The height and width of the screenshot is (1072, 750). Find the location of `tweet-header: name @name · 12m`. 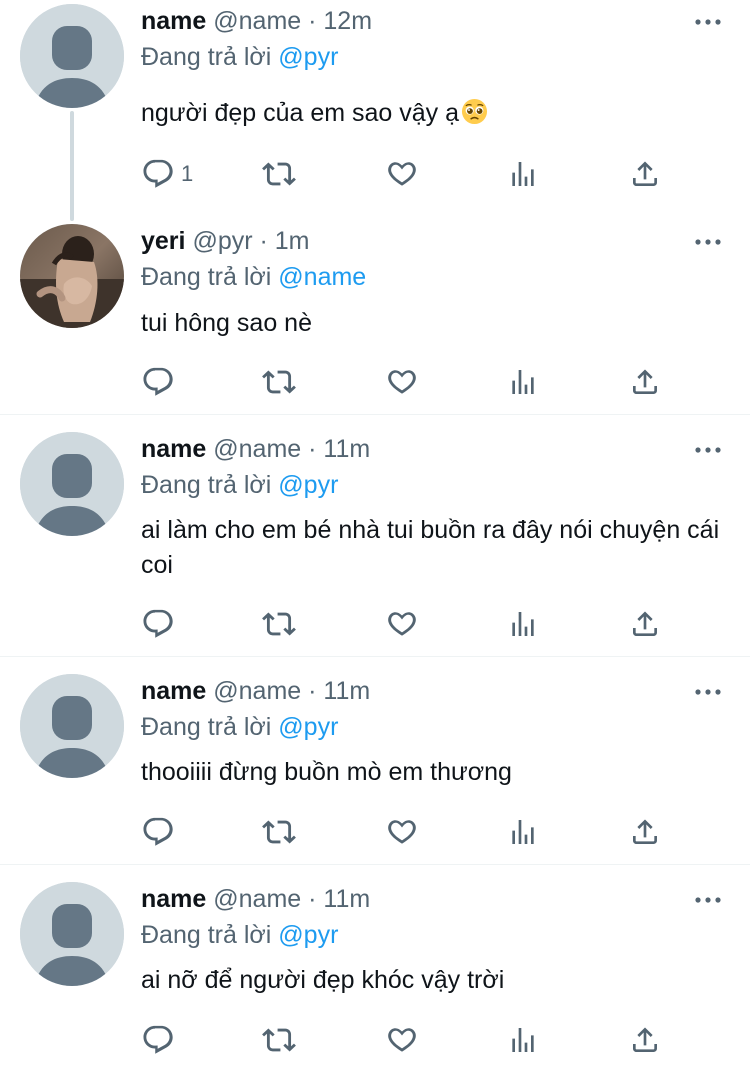

tweet-header: name @name · 12m is located at coordinates (256, 21).